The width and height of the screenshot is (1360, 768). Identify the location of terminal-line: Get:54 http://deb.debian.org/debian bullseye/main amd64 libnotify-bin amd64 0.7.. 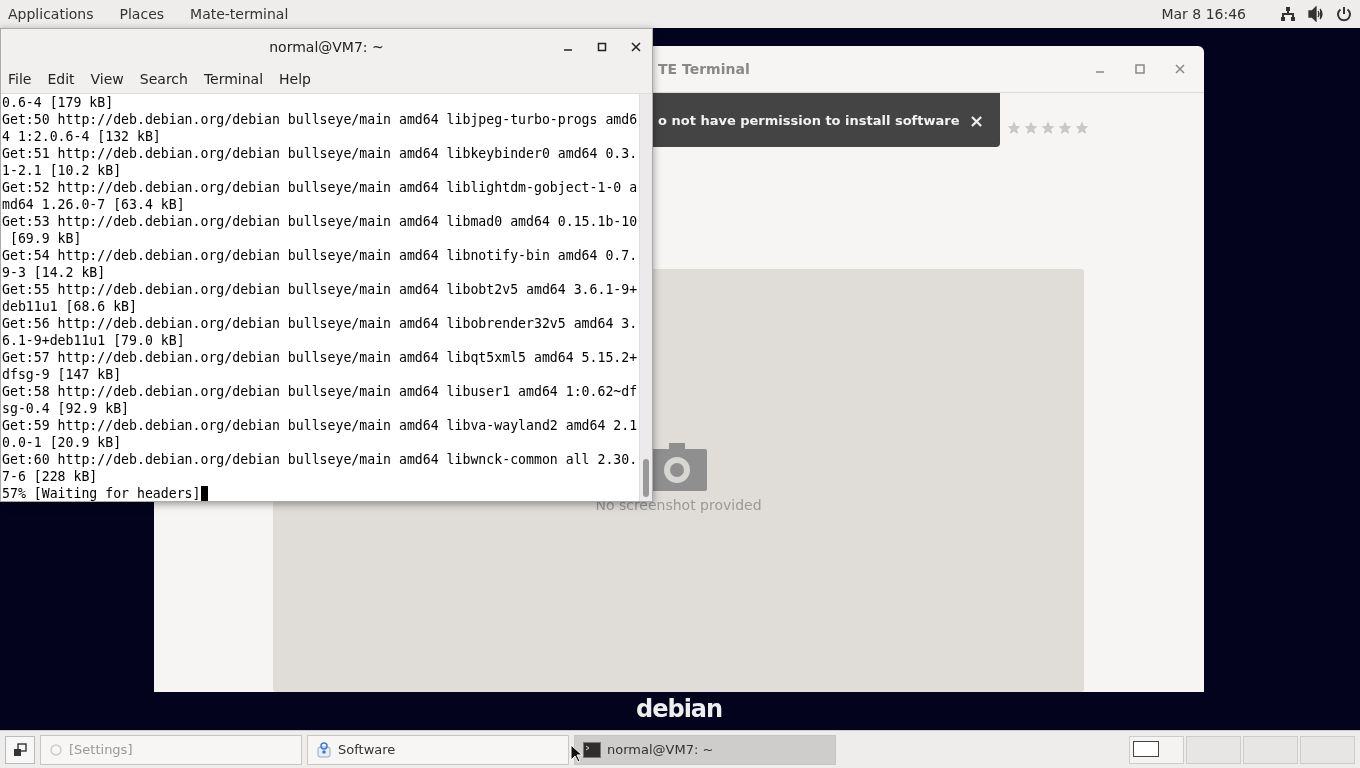
(320, 255).